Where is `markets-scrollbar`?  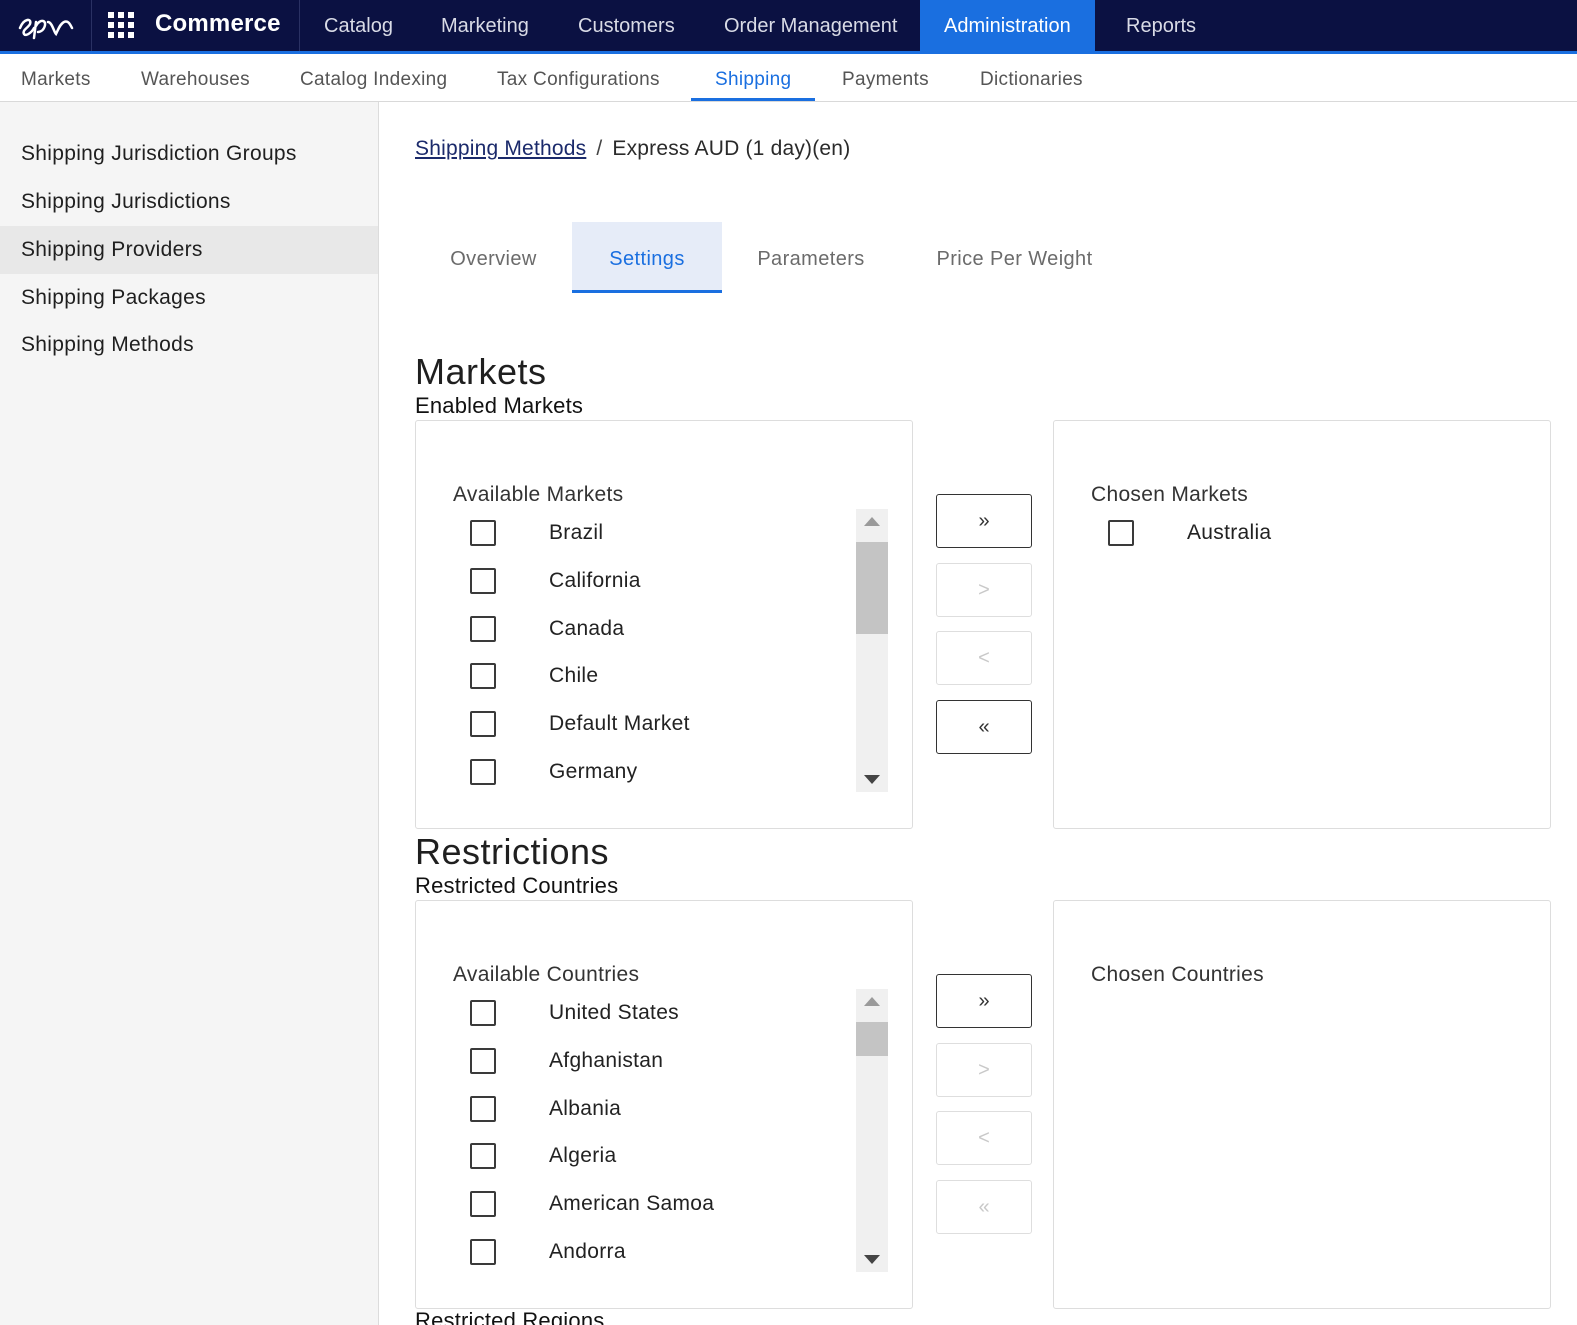 markets-scrollbar is located at coordinates (872, 650).